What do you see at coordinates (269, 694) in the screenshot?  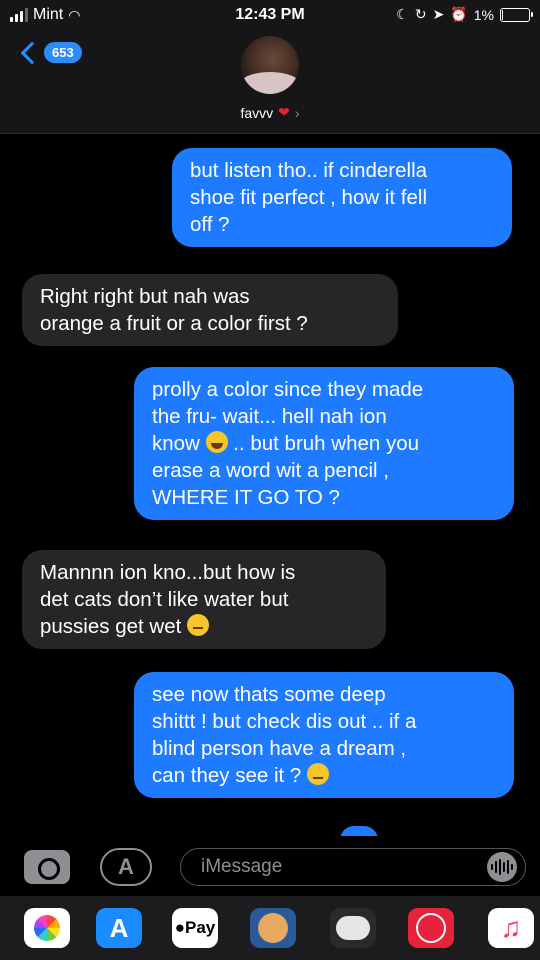 I see `message-line: see now thats some deep` at bounding box center [269, 694].